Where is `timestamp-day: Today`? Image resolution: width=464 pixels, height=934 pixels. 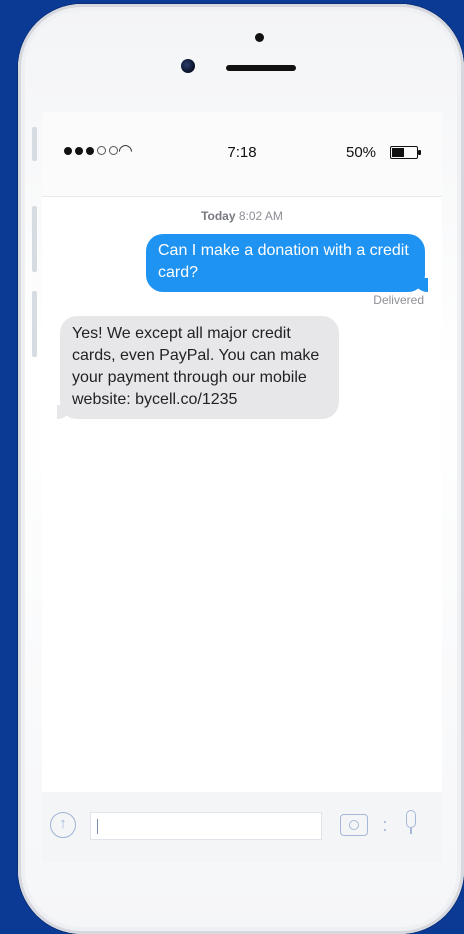
timestamp-day: Today is located at coordinates (218, 216).